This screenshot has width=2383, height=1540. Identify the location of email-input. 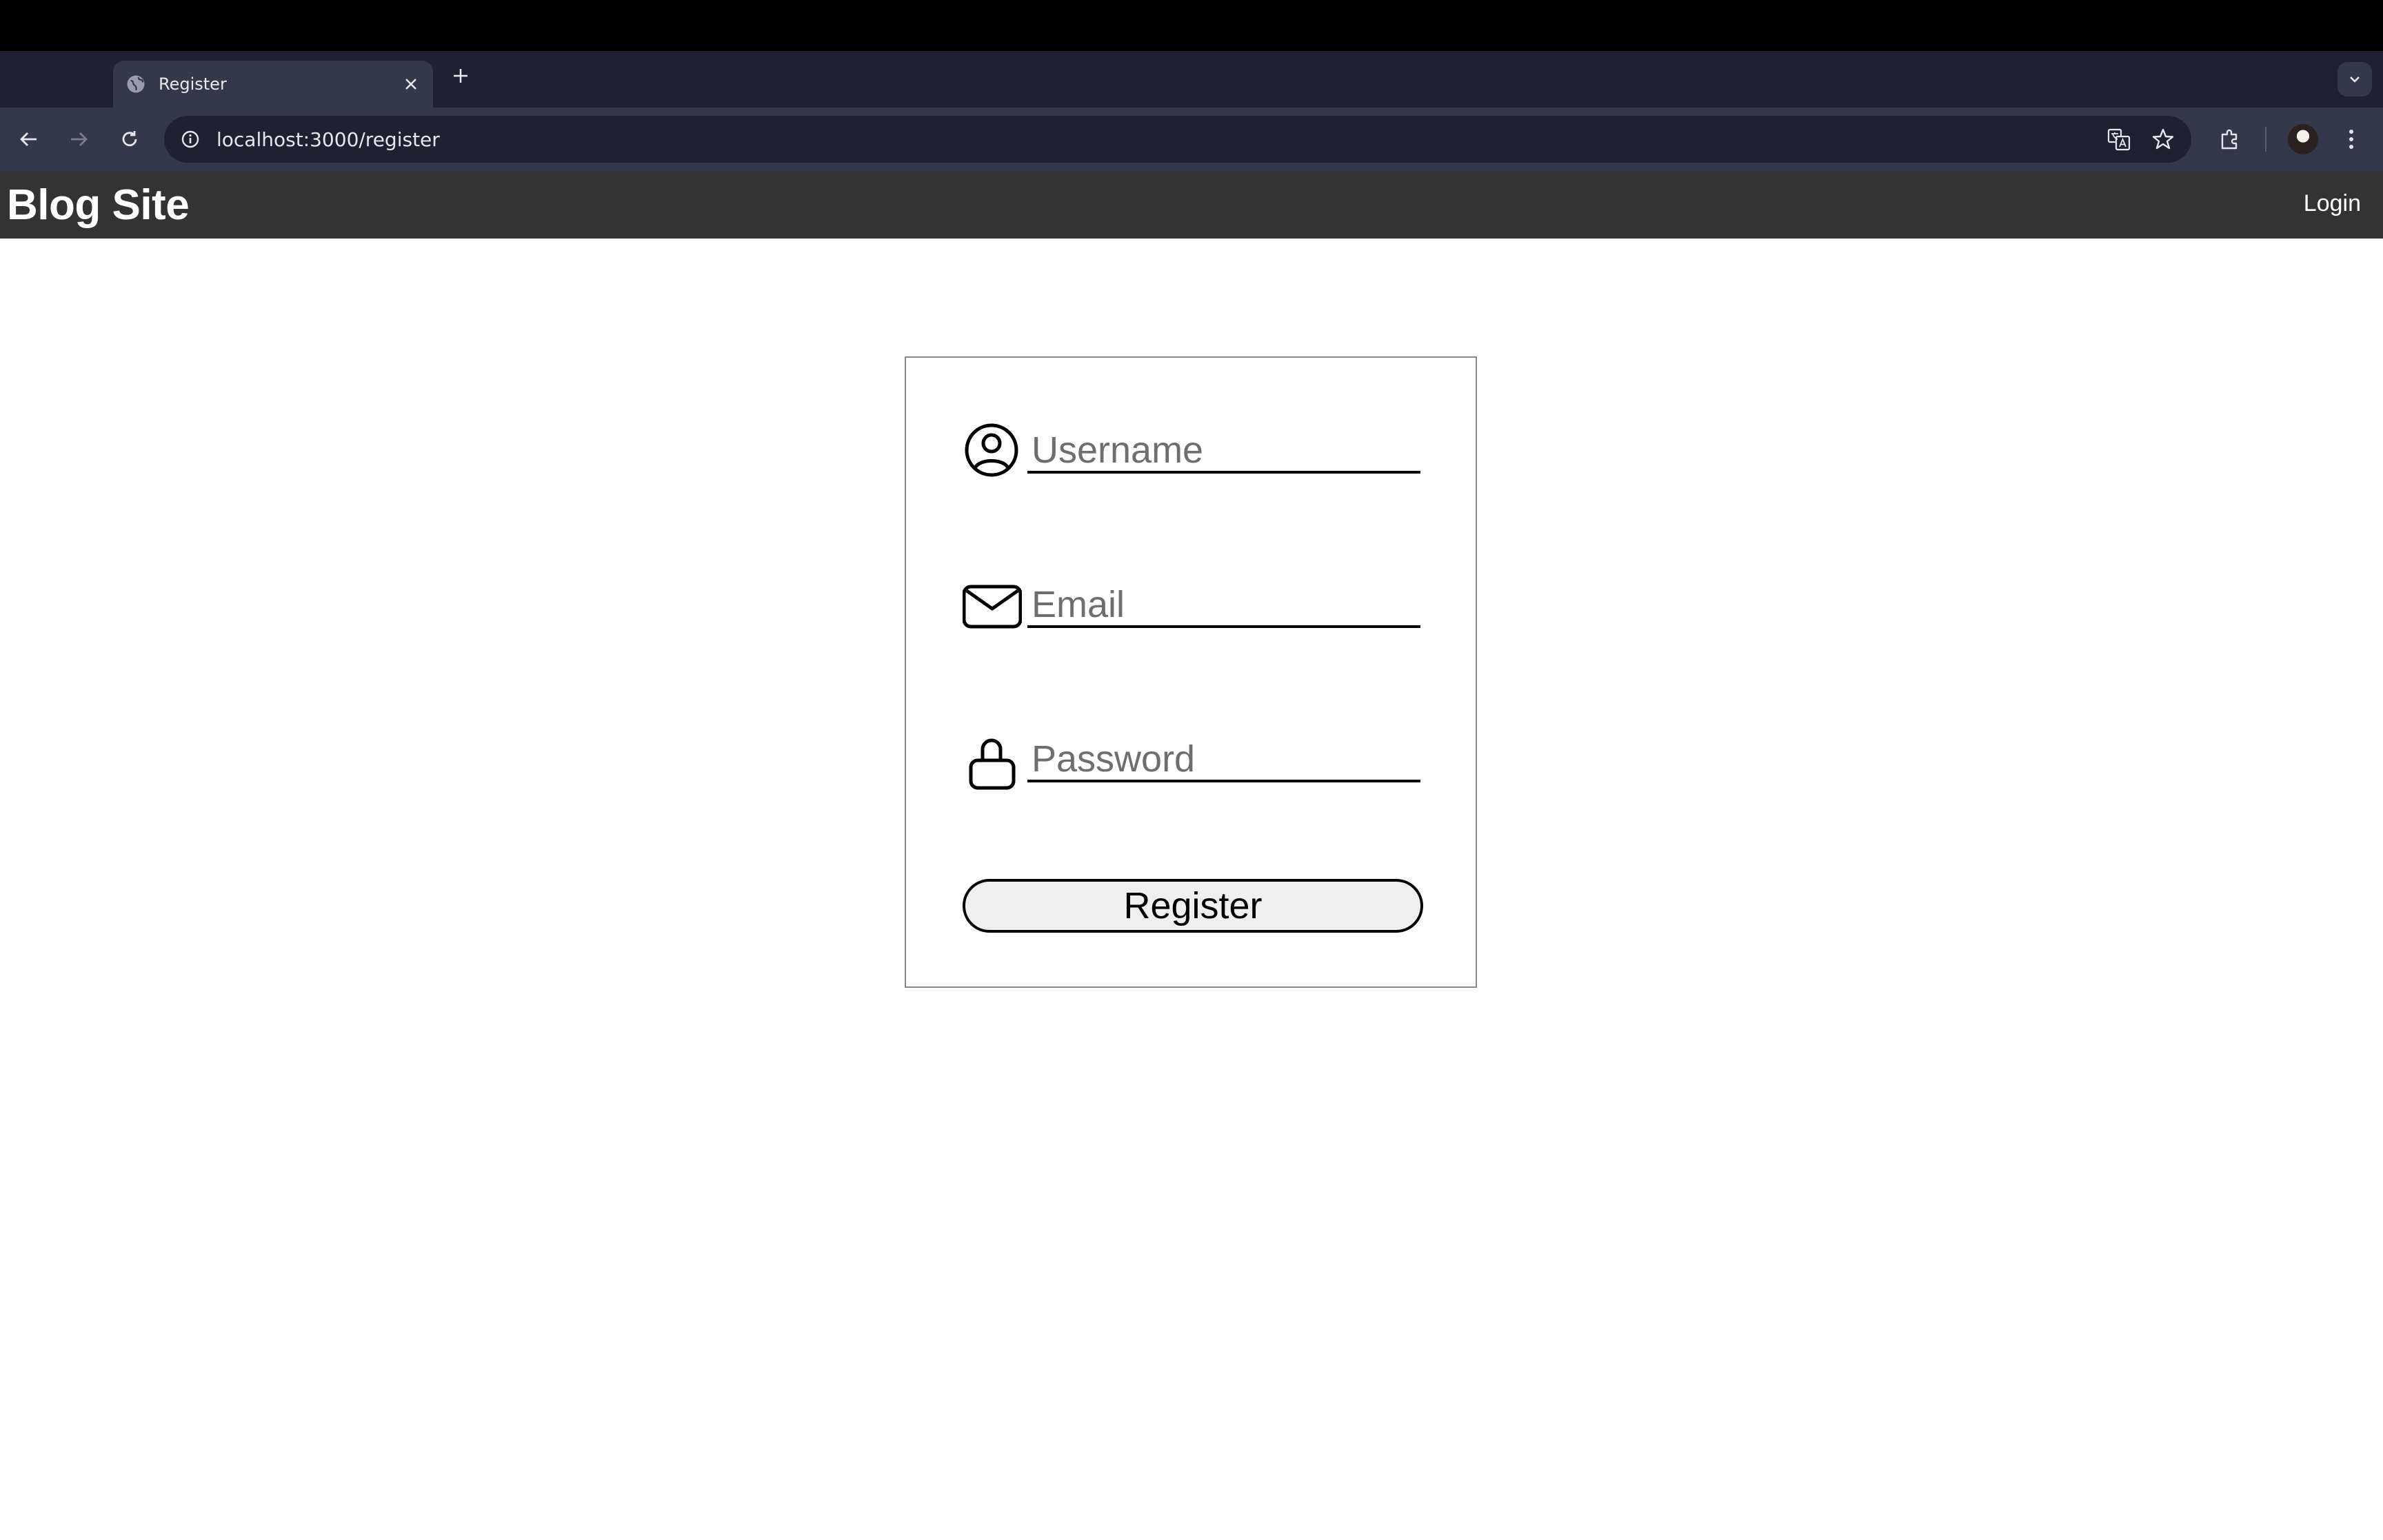
(1223, 606).